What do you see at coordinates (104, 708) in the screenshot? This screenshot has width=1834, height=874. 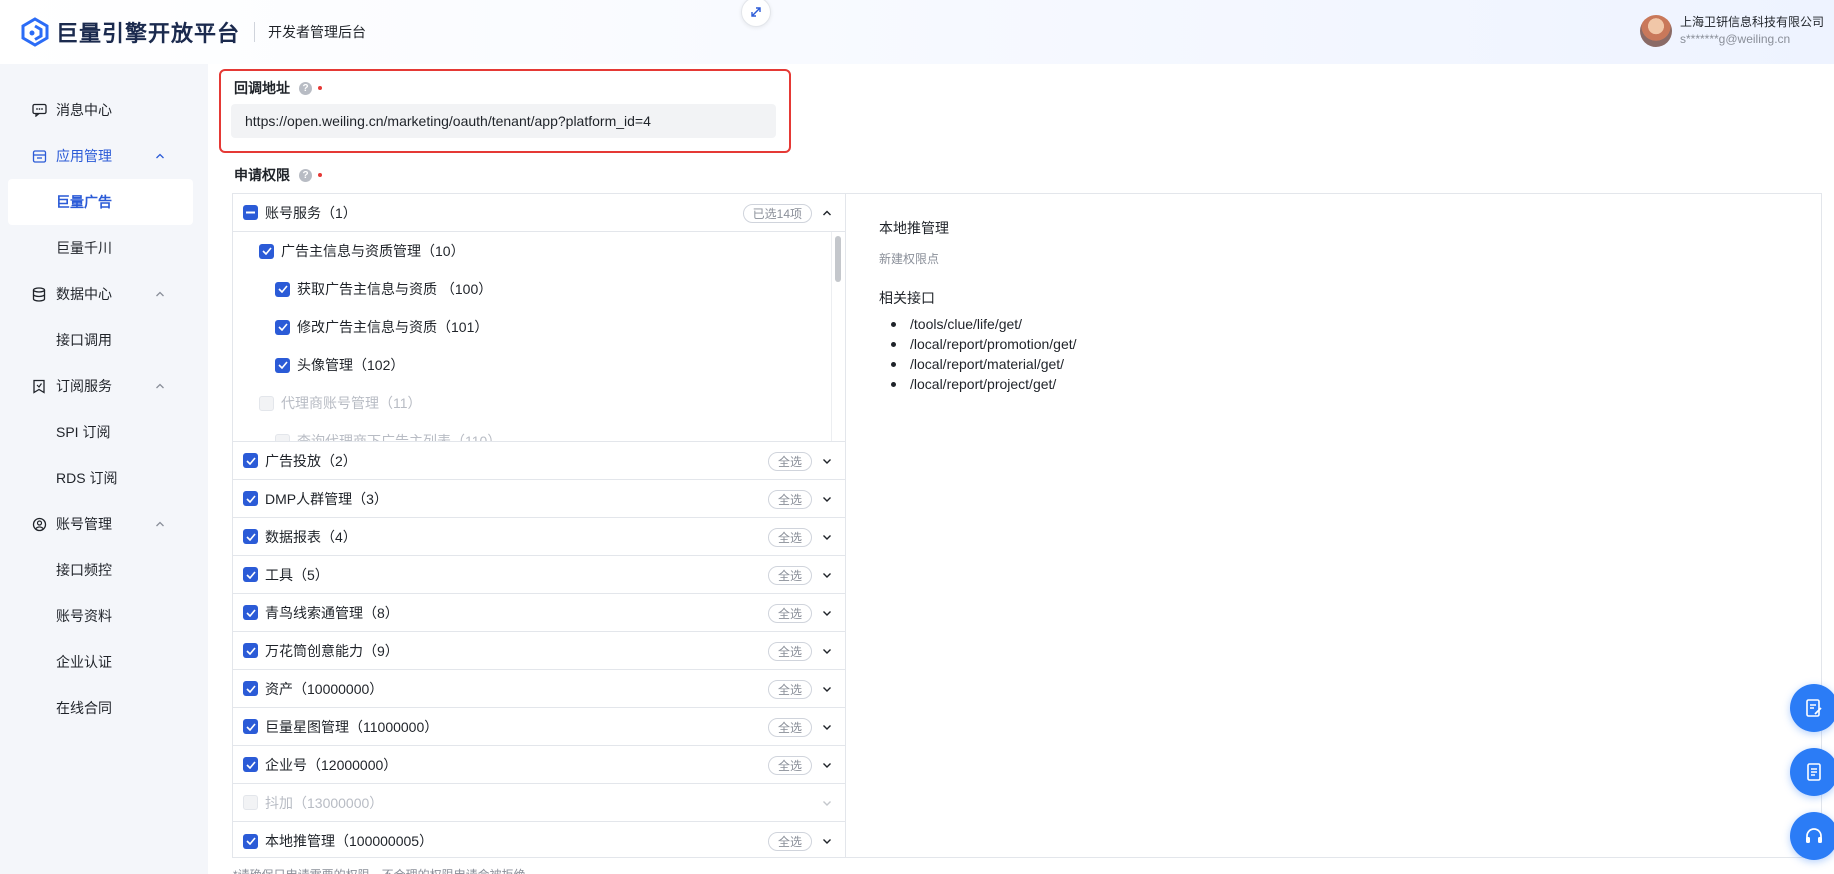 I see `sidebar-item-online-contract: 在线合同` at bounding box center [104, 708].